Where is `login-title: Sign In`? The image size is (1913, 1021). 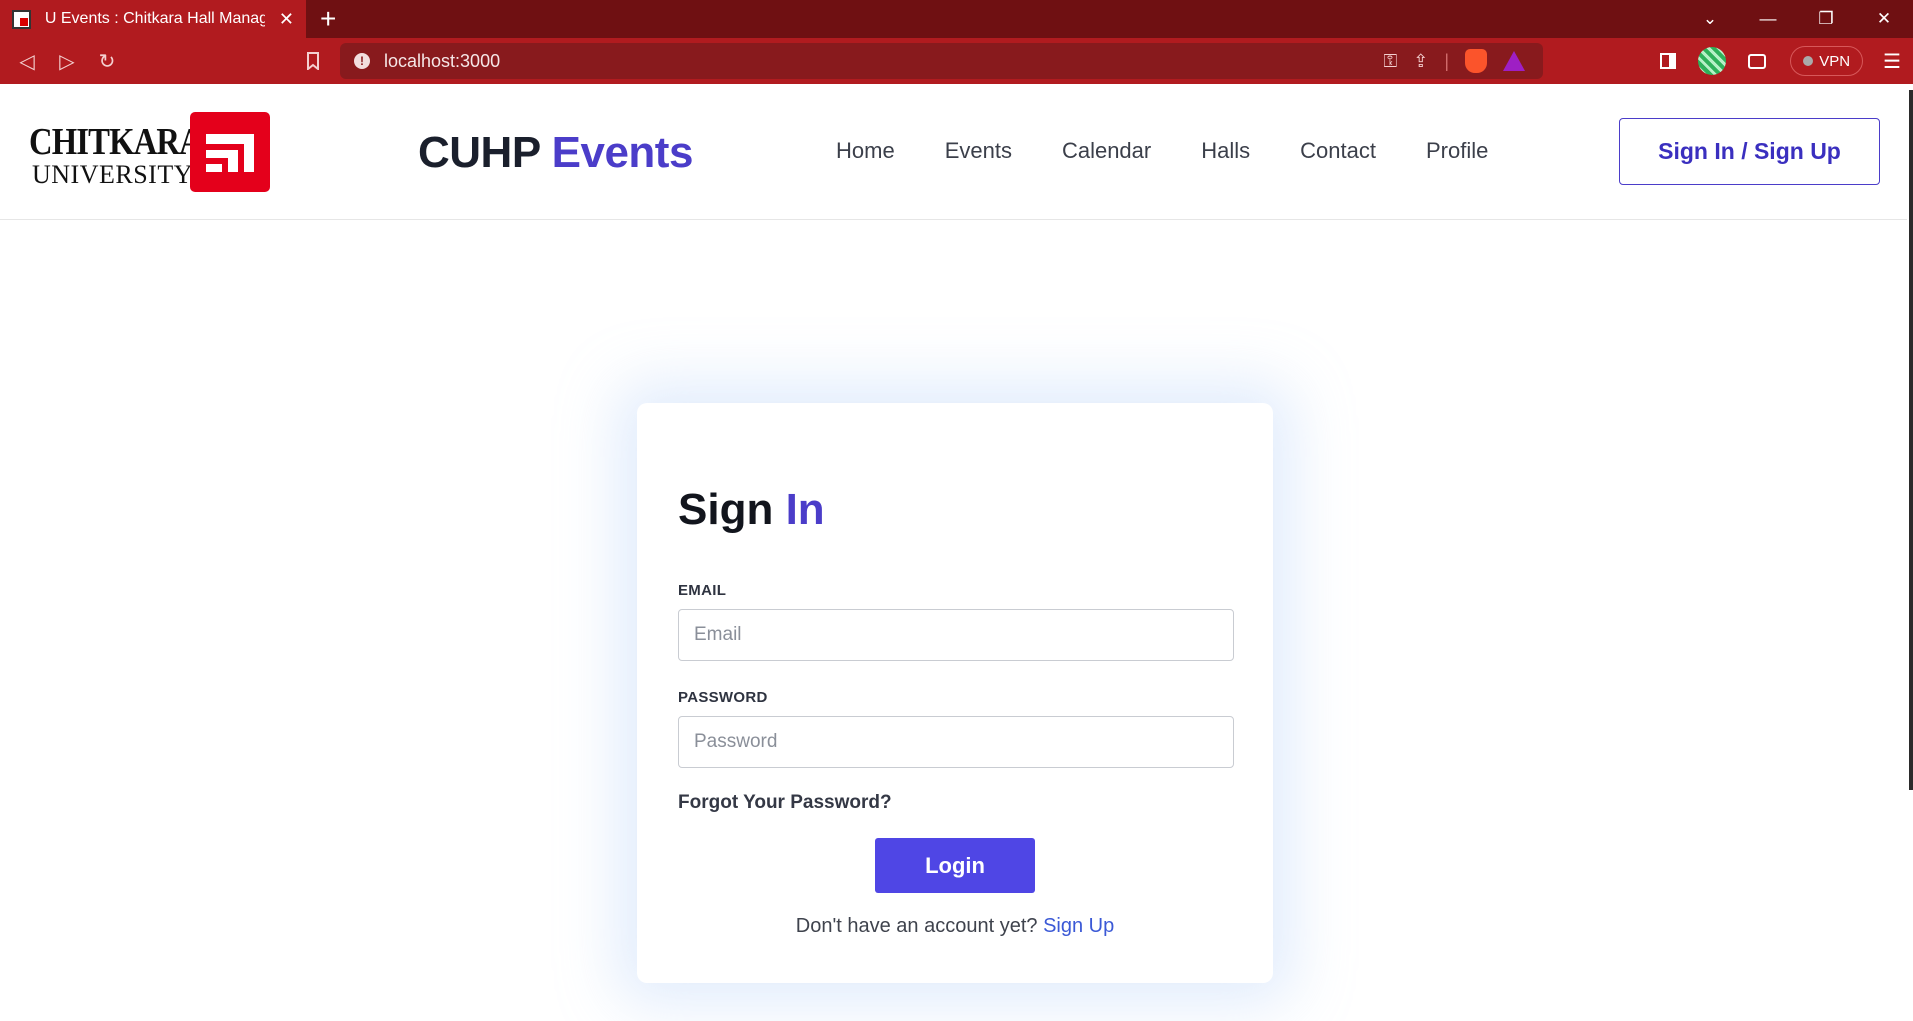
login-title: Sign In is located at coordinates (751, 510).